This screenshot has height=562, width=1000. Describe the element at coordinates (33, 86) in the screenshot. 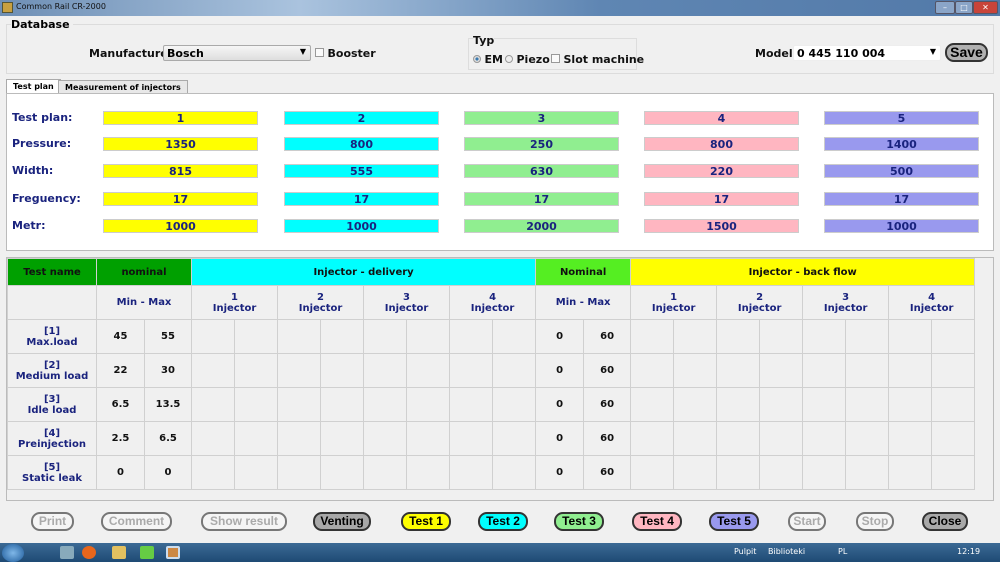

I see `tab-test-plan: Test plan` at that location.